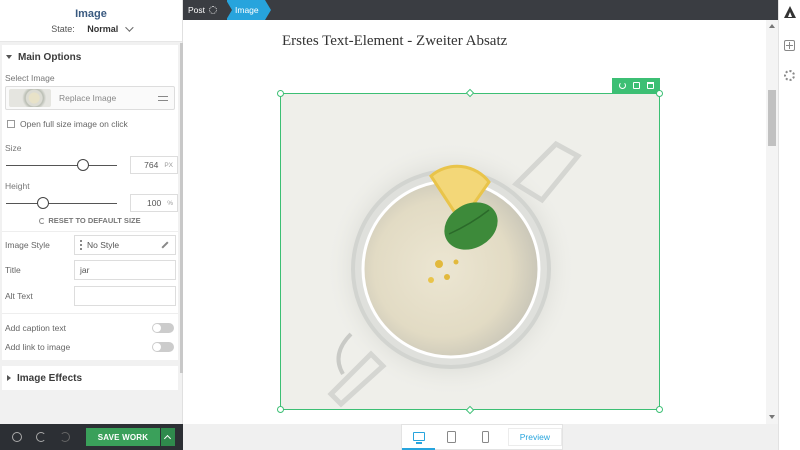 This screenshot has height=450, width=800. I want to click on main-options-title: Main Options, so click(50, 57).